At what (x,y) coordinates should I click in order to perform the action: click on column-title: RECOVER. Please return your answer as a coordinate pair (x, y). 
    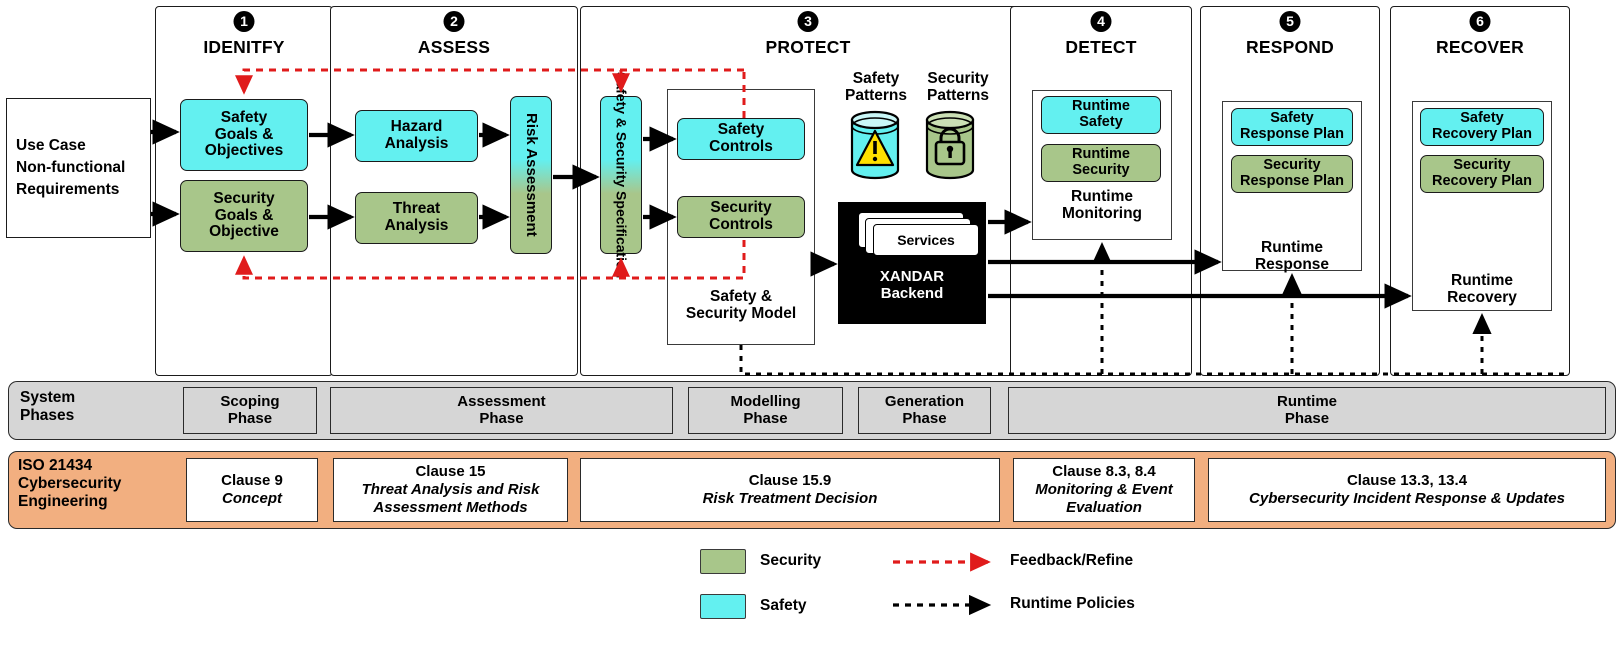
    Looking at the image, I should click on (1480, 47).